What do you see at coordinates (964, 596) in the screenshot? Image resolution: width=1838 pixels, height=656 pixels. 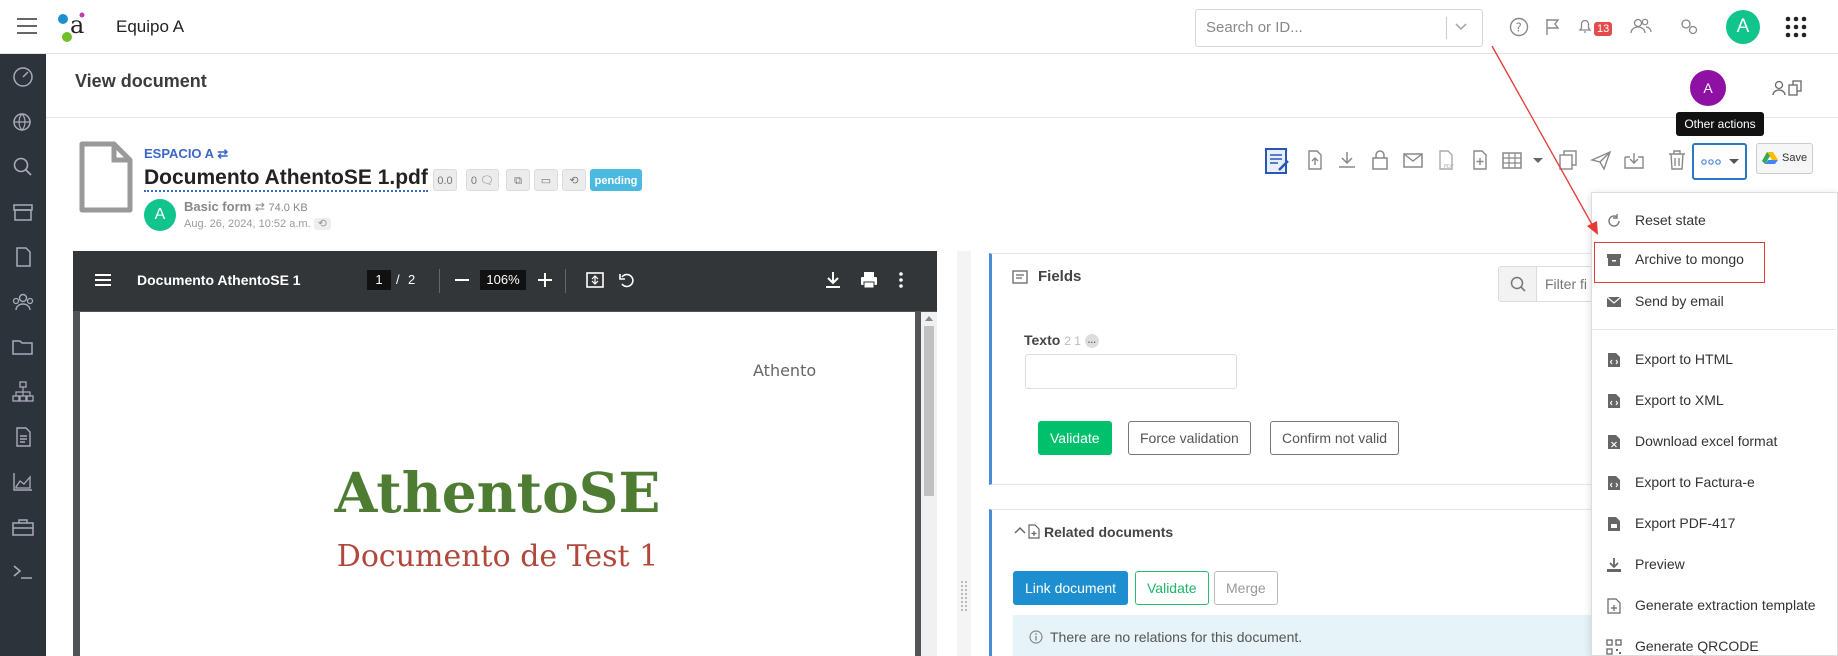 I see `drag-handle` at bounding box center [964, 596].